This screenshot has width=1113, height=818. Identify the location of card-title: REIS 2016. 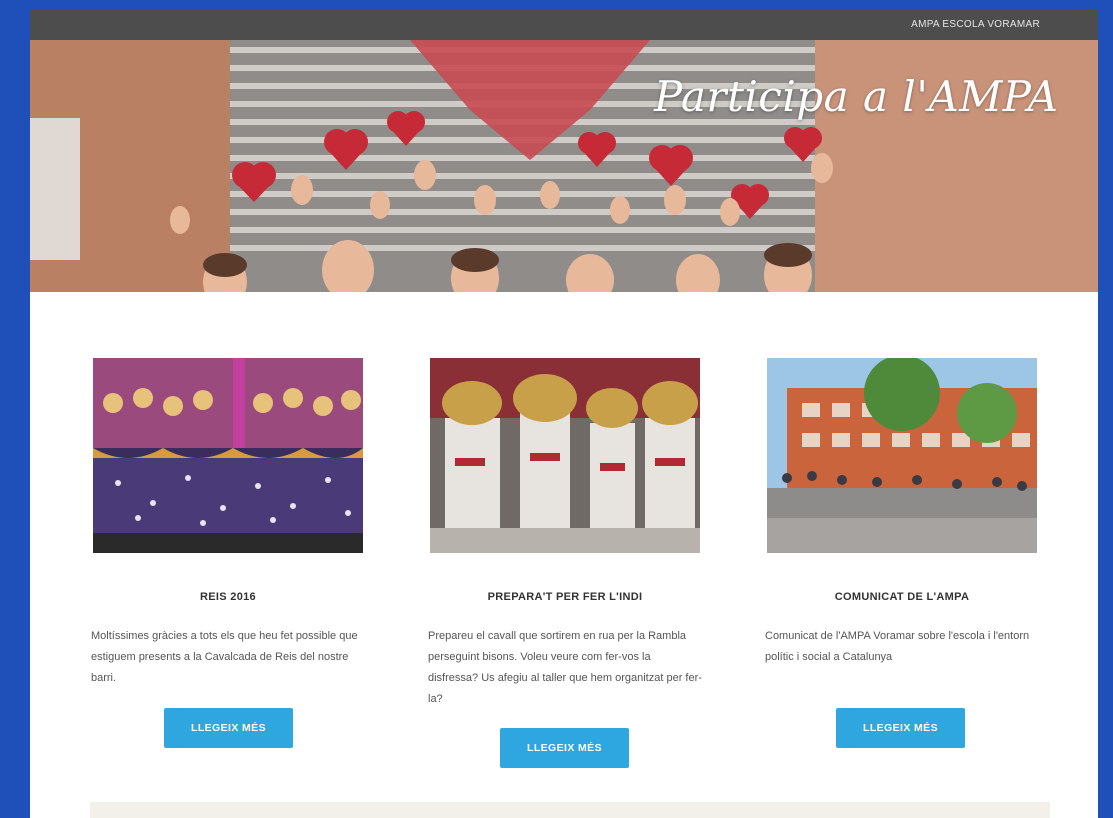
(228, 597).